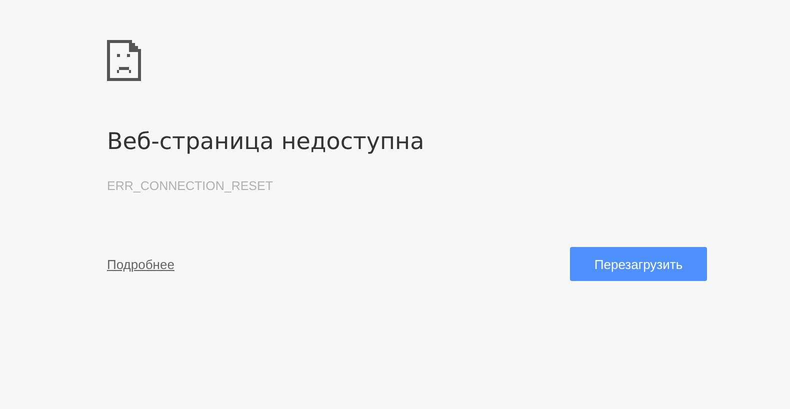 The image size is (790, 409). What do you see at coordinates (140, 264) in the screenshot?
I see `details-link: Подробнее` at bounding box center [140, 264].